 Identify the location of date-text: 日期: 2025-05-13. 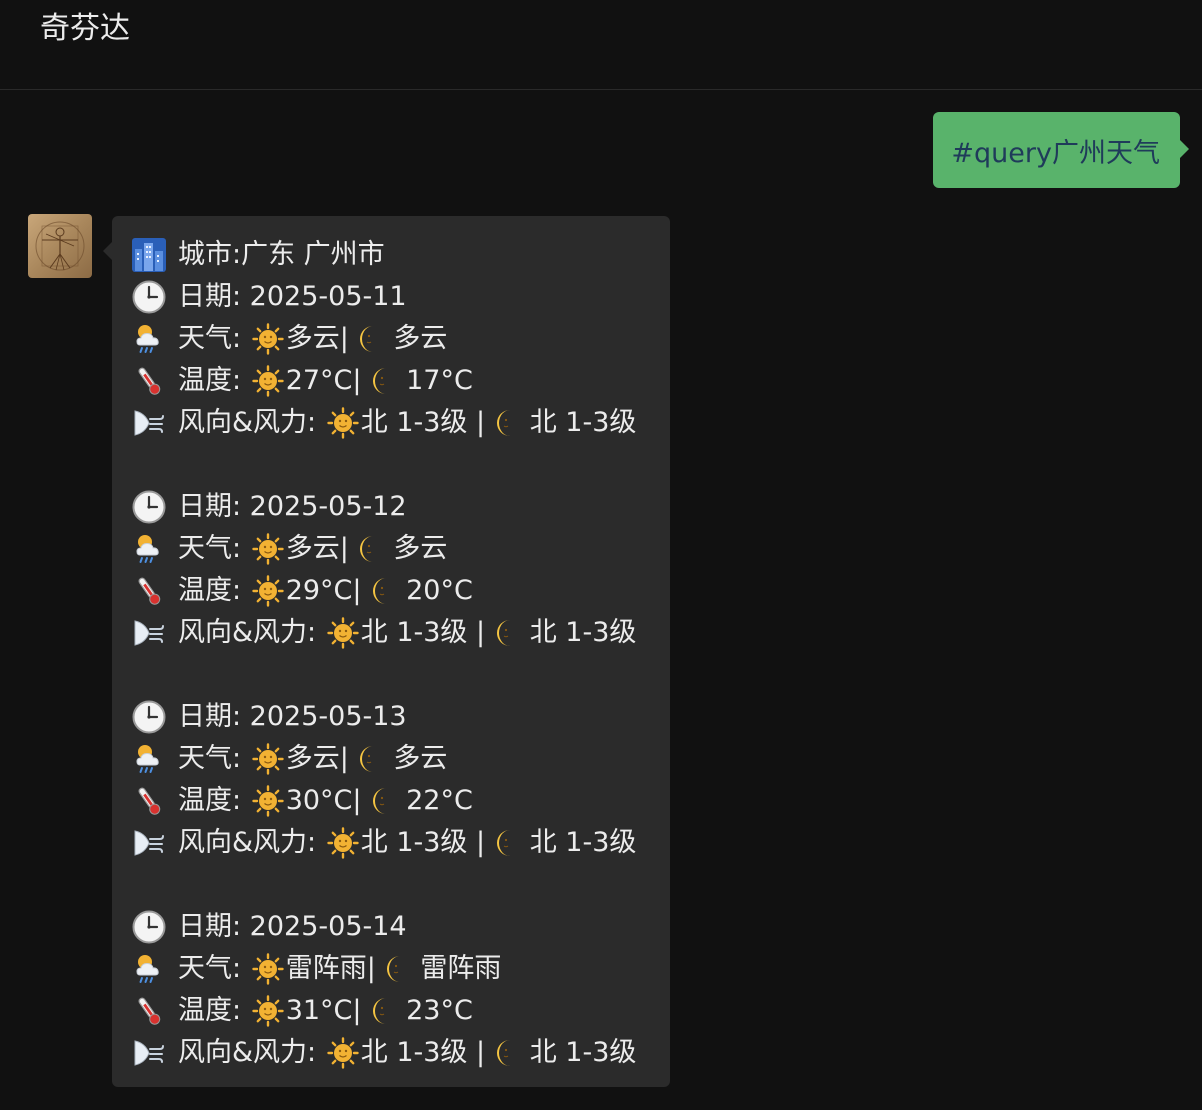
(292, 716).